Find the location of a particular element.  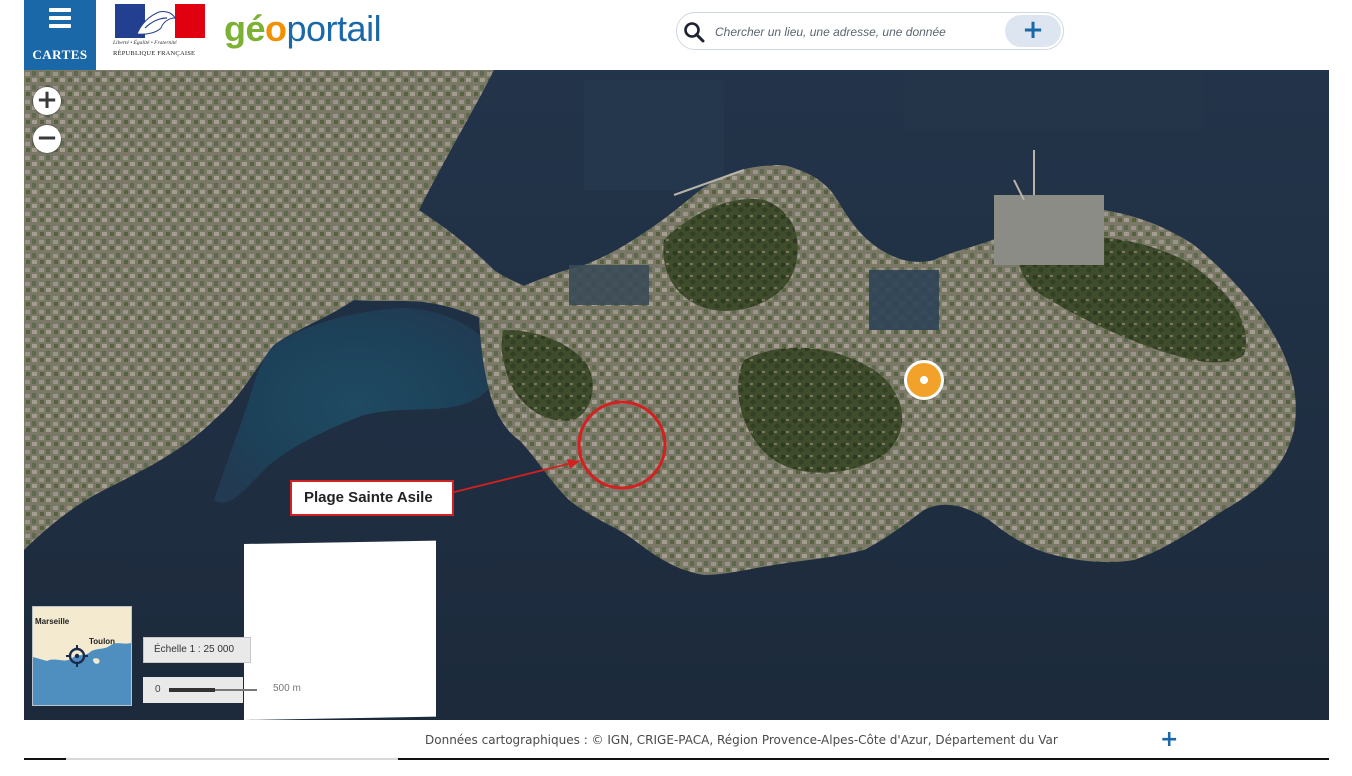

search-bar: + is located at coordinates (870, 31).